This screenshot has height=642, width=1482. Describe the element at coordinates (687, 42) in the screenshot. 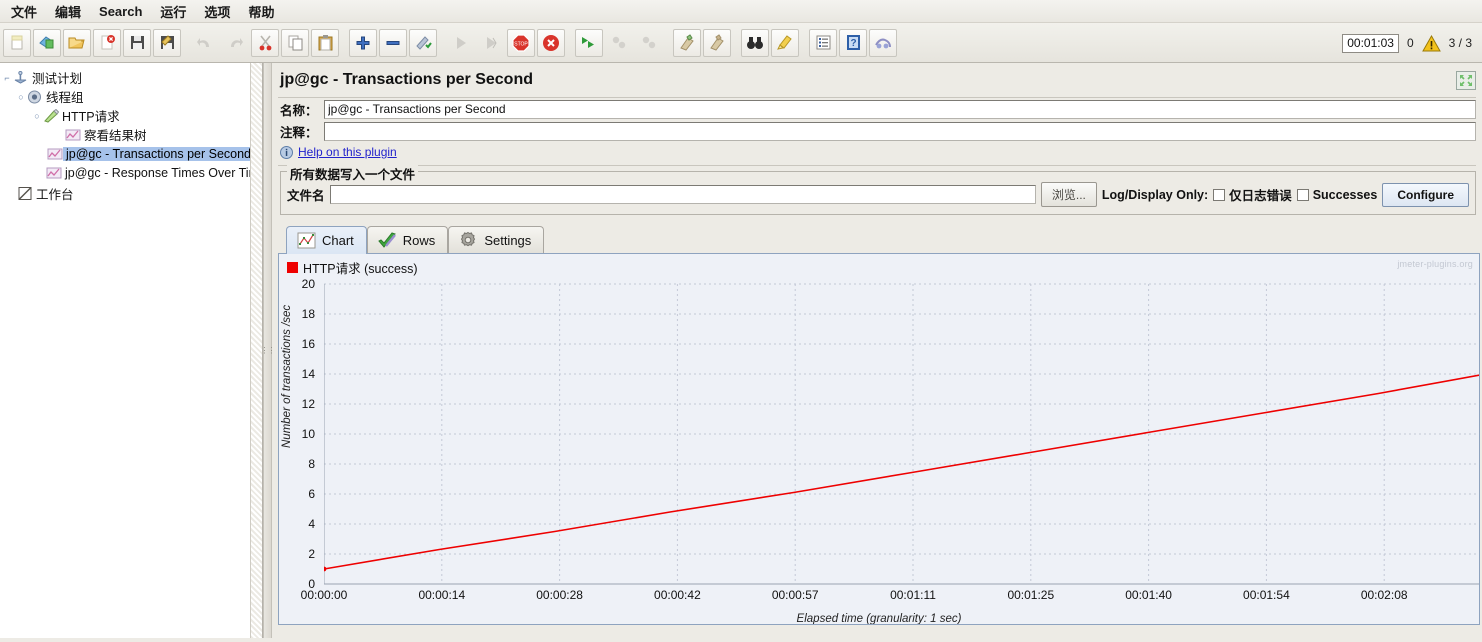

I see `clear-button` at that location.